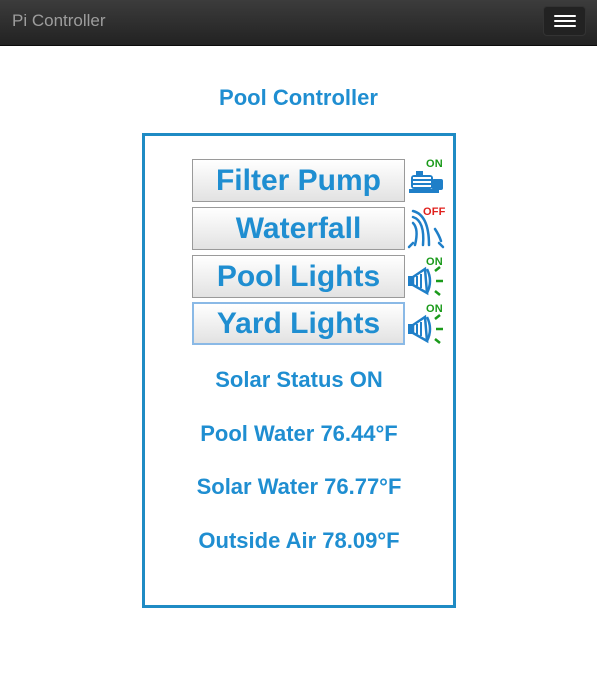 This screenshot has width=597, height=675. What do you see at coordinates (299, 433) in the screenshot?
I see `pool-water-temp-text: Pool Water 76.44°F` at bounding box center [299, 433].